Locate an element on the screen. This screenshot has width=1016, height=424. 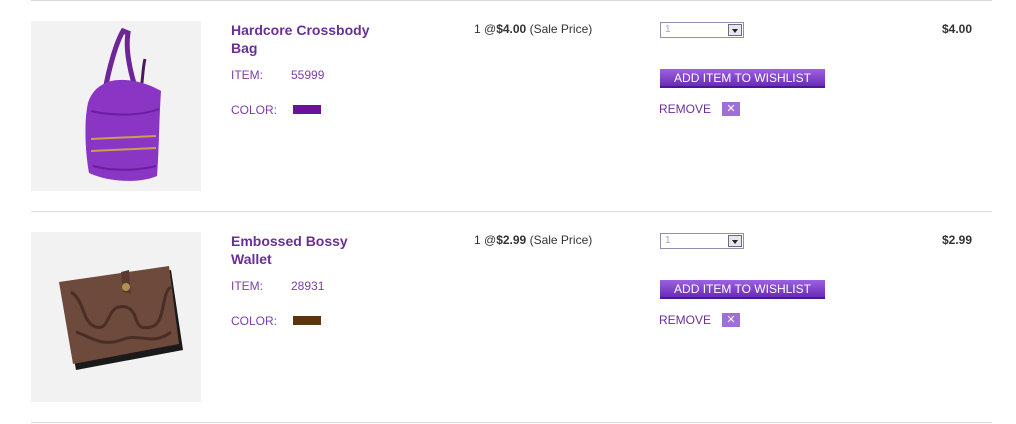
product-name: Embossed Bossy Wallet is located at coordinates (316, 250).